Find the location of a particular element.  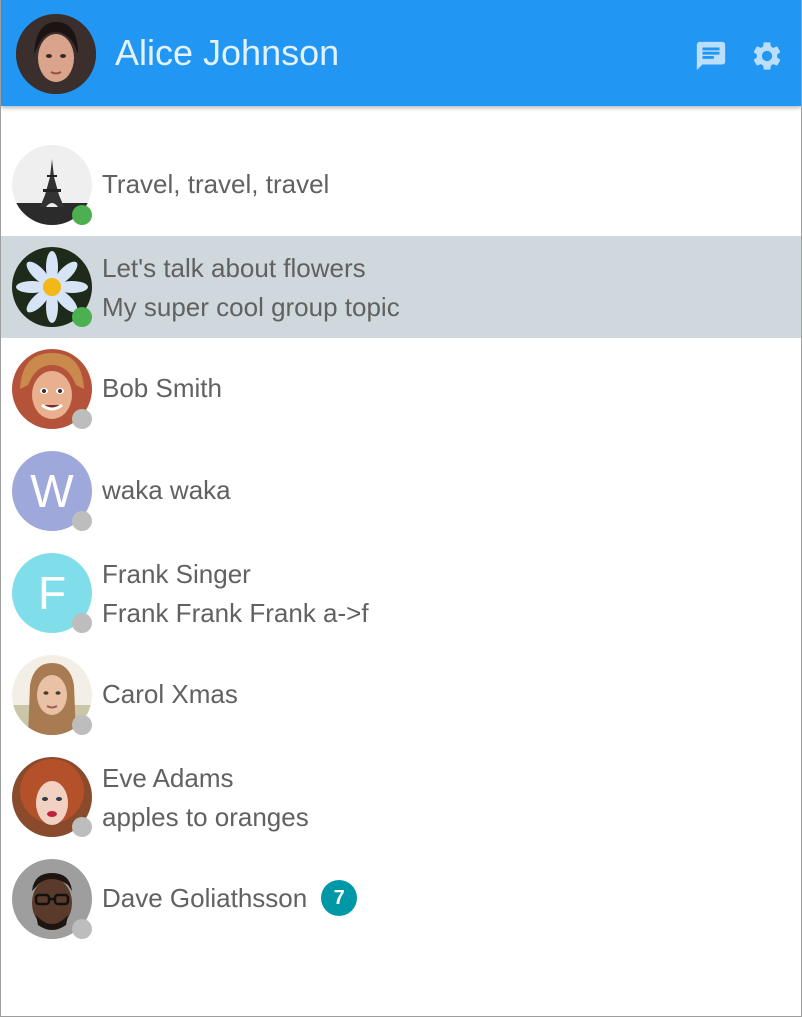

contact-text: Travel, travel, travel is located at coordinates (446, 184).